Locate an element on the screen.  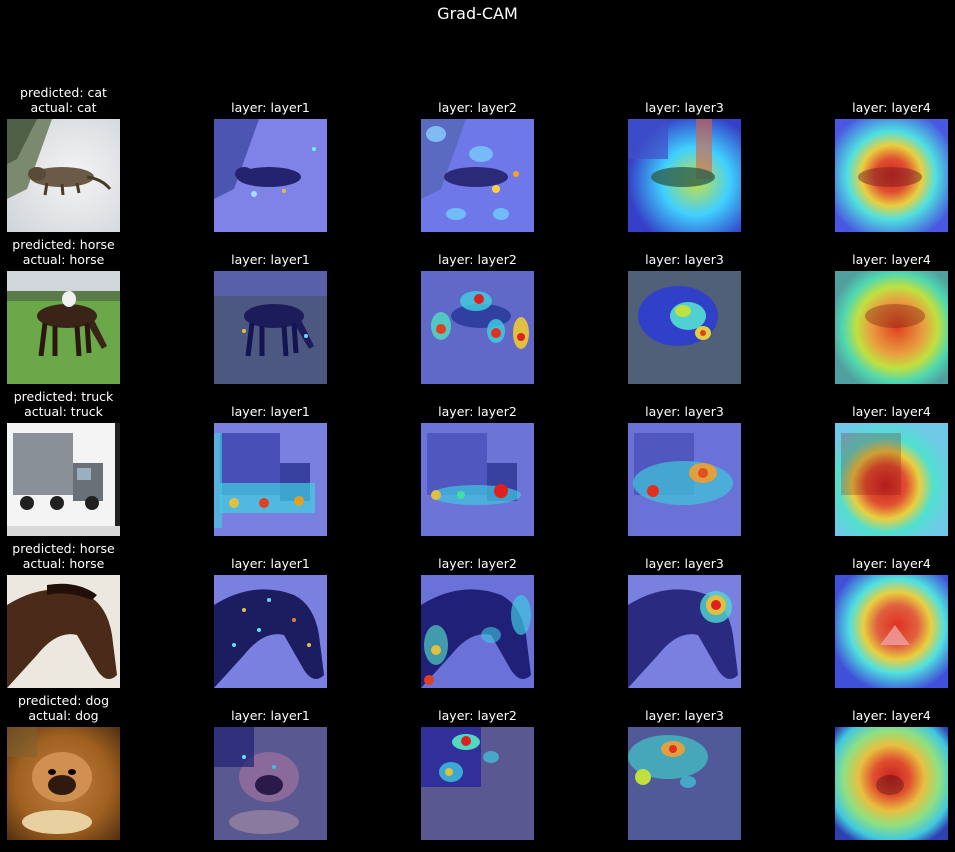
dog-image is located at coordinates (63, 783).